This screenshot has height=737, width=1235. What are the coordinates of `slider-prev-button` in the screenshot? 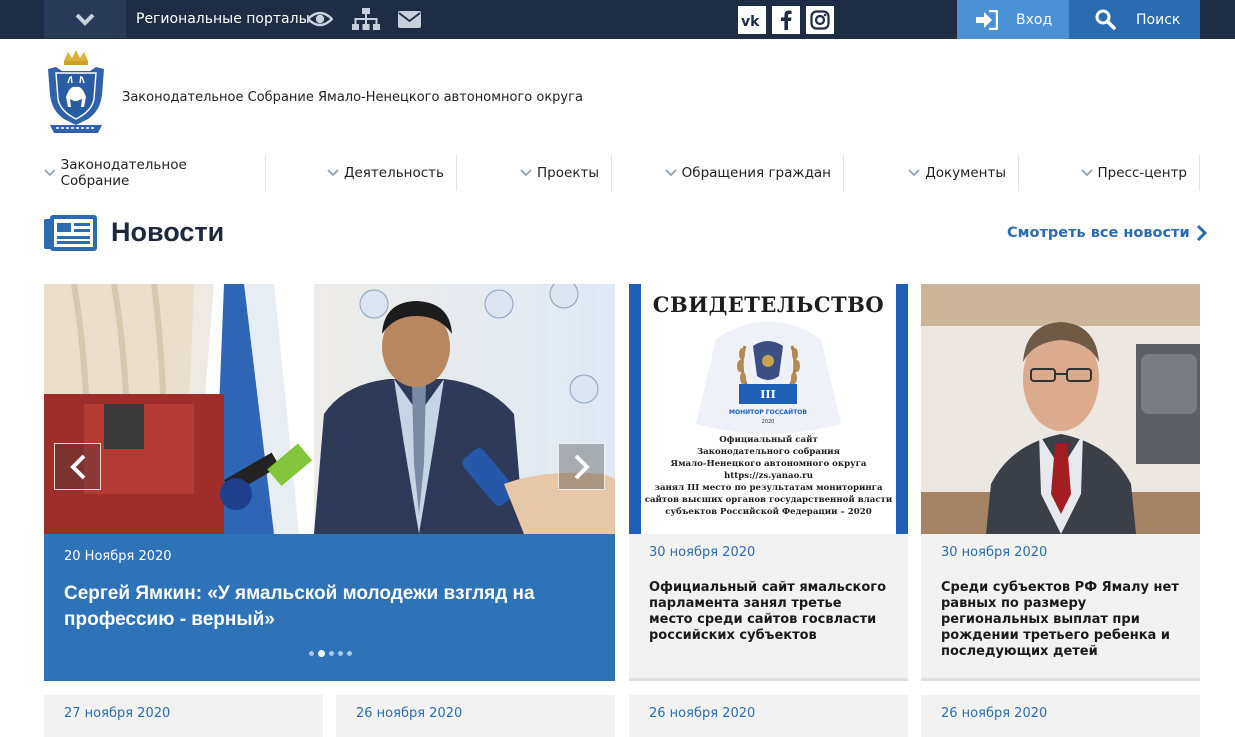 It's located at (77, 466).